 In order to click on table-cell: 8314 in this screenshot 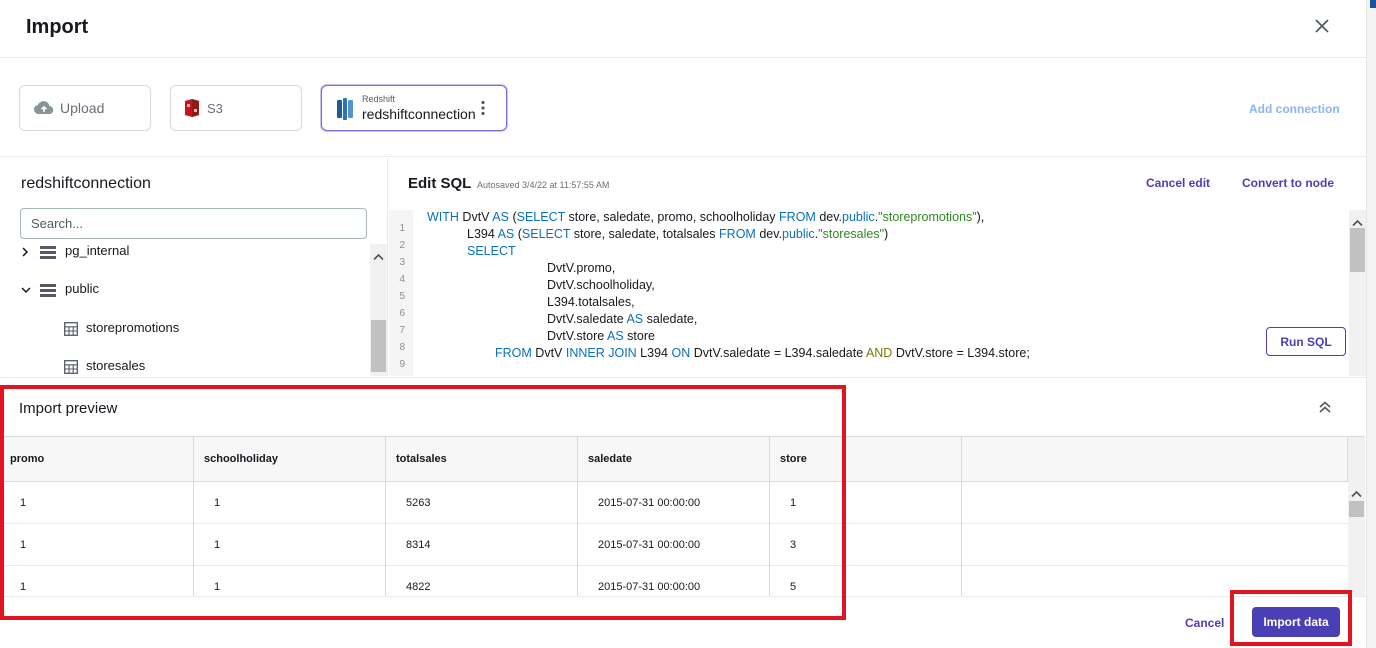, I will do `click(482, 545)`.